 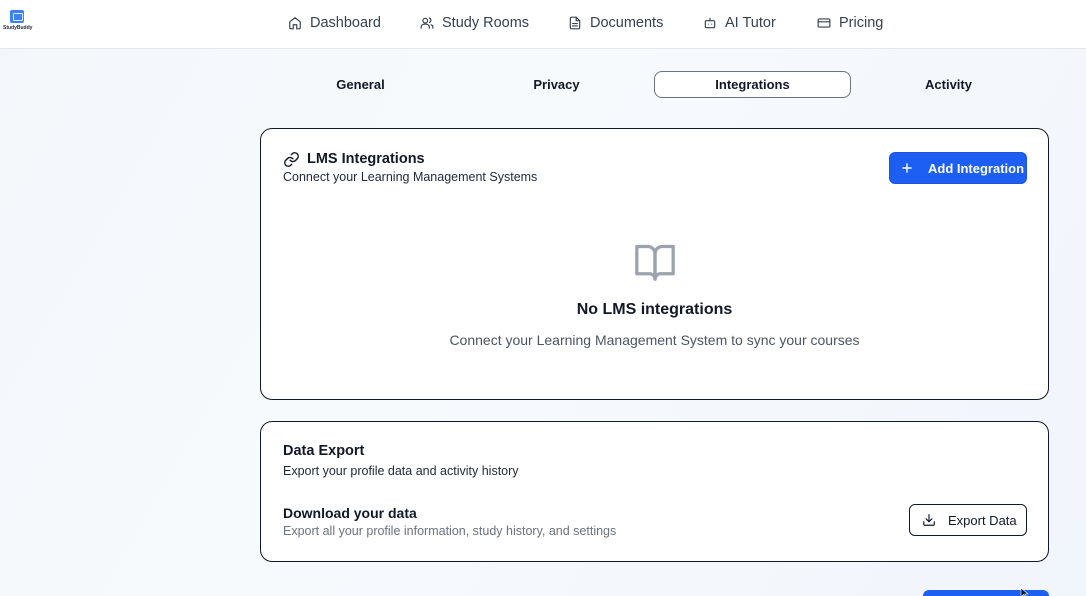 What do you see at coordinates (366, 159) in the screenshot?
I see `lms-card-title: LMS Integrations` at bounding box center [366, 159].